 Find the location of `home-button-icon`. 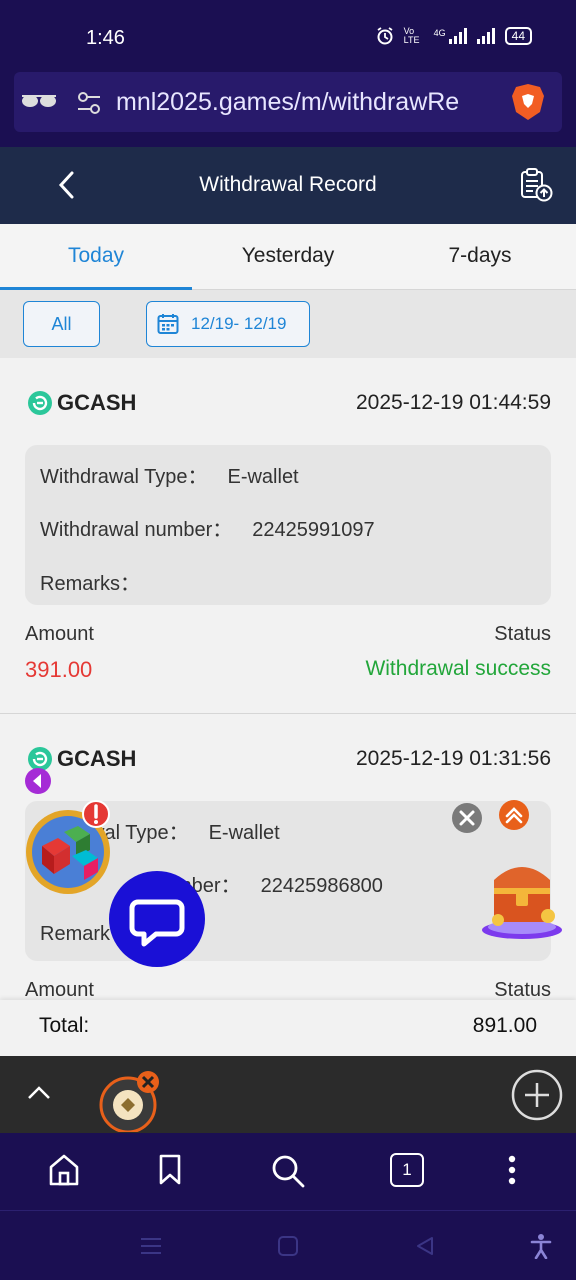

home-button-icon is located at coordinates (288, 1246).